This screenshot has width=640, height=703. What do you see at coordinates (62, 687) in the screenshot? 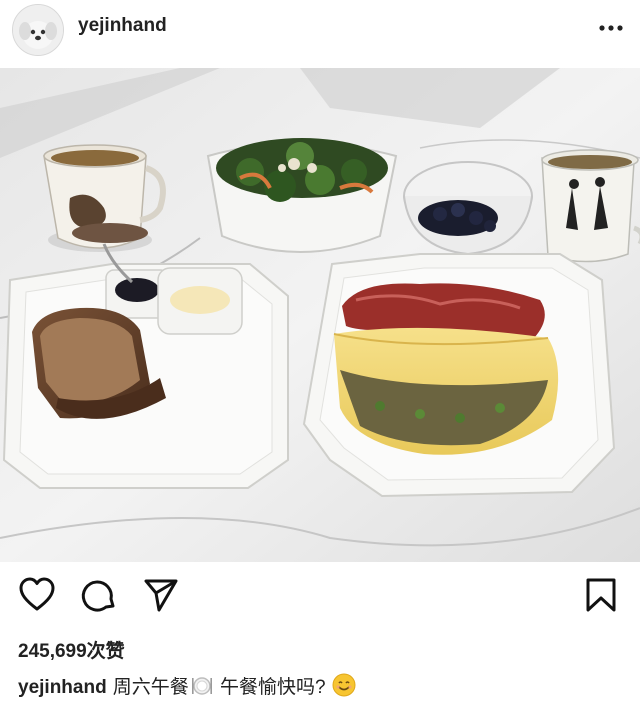
I see `caption-username: yejinhand` at bounding box center [62, 687].